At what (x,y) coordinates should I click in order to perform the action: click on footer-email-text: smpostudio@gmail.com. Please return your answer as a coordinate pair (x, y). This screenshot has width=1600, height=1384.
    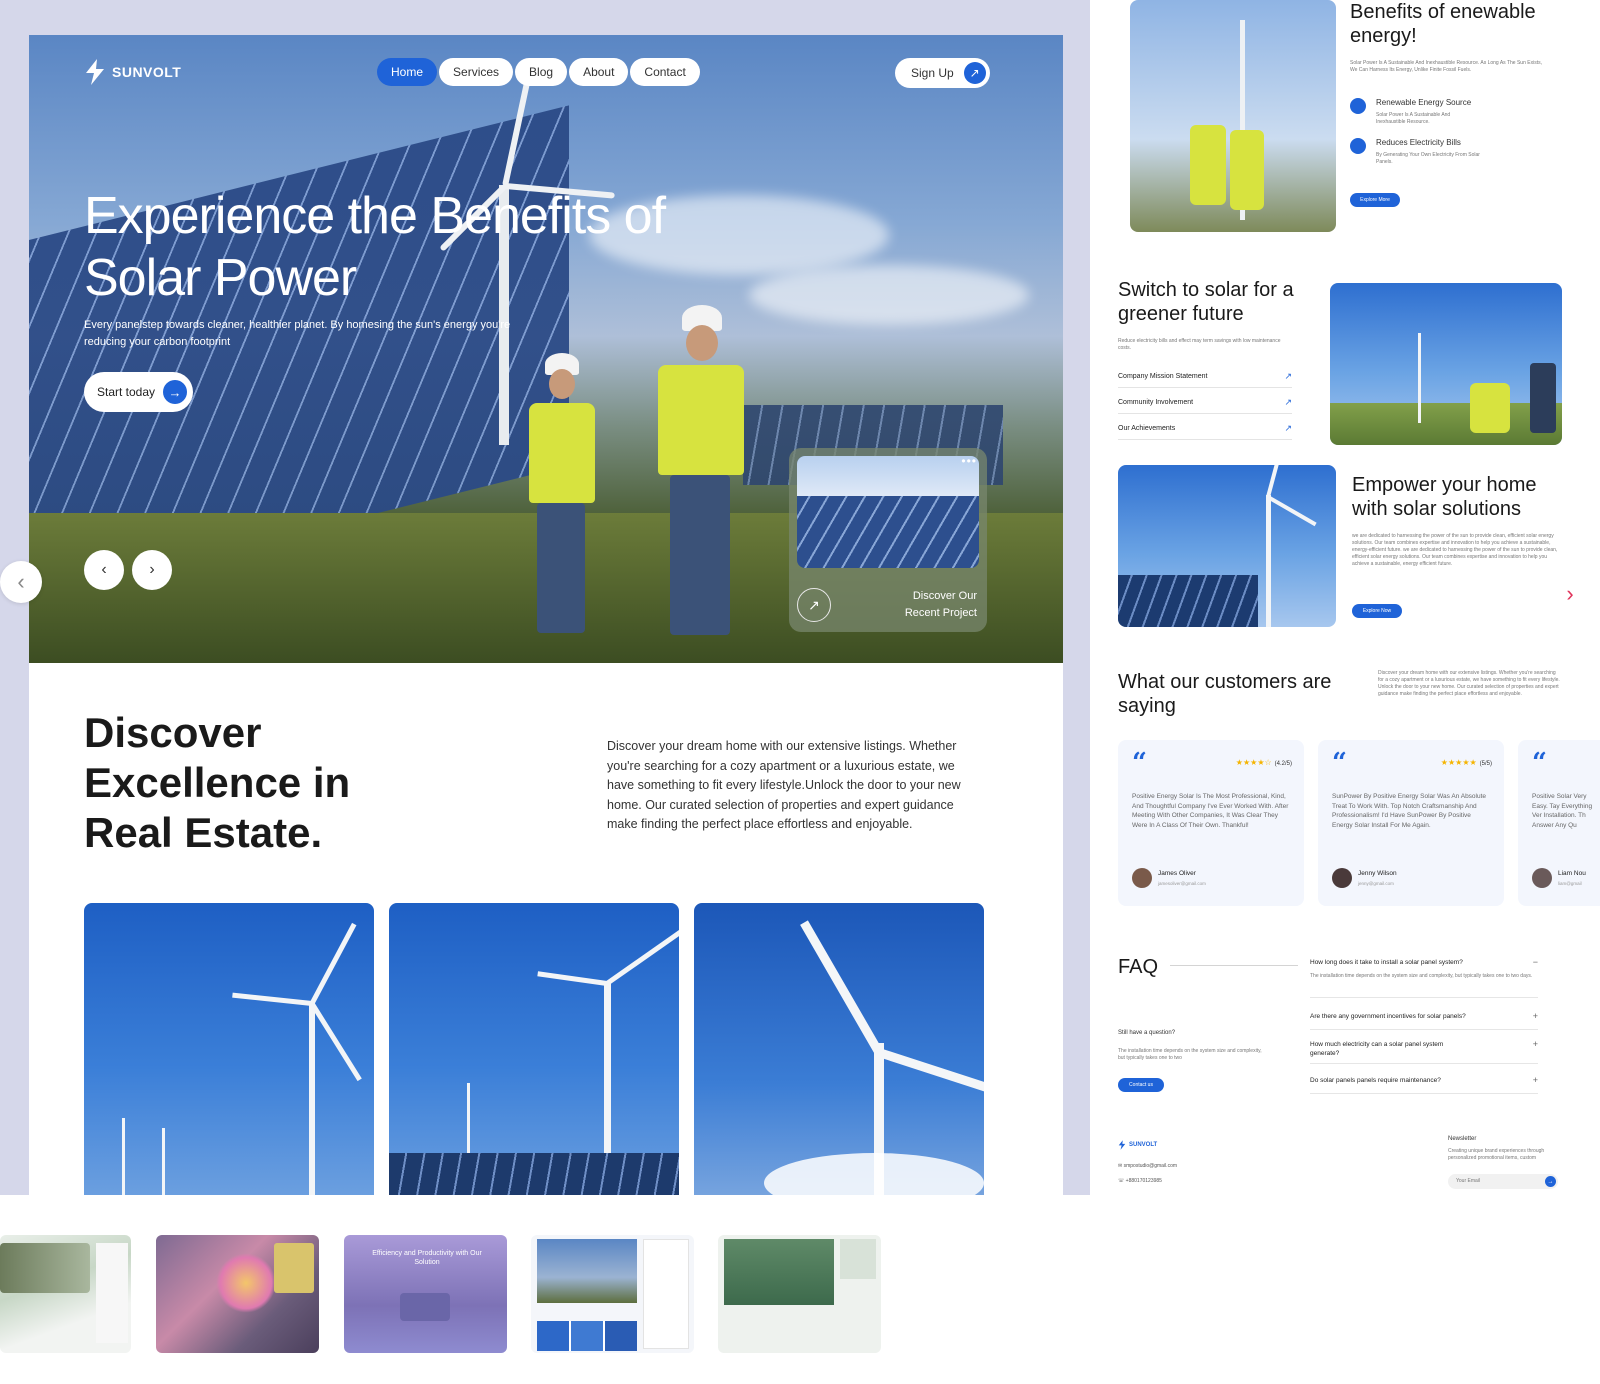
    Looking at the image, I should click on (1150, 1166).